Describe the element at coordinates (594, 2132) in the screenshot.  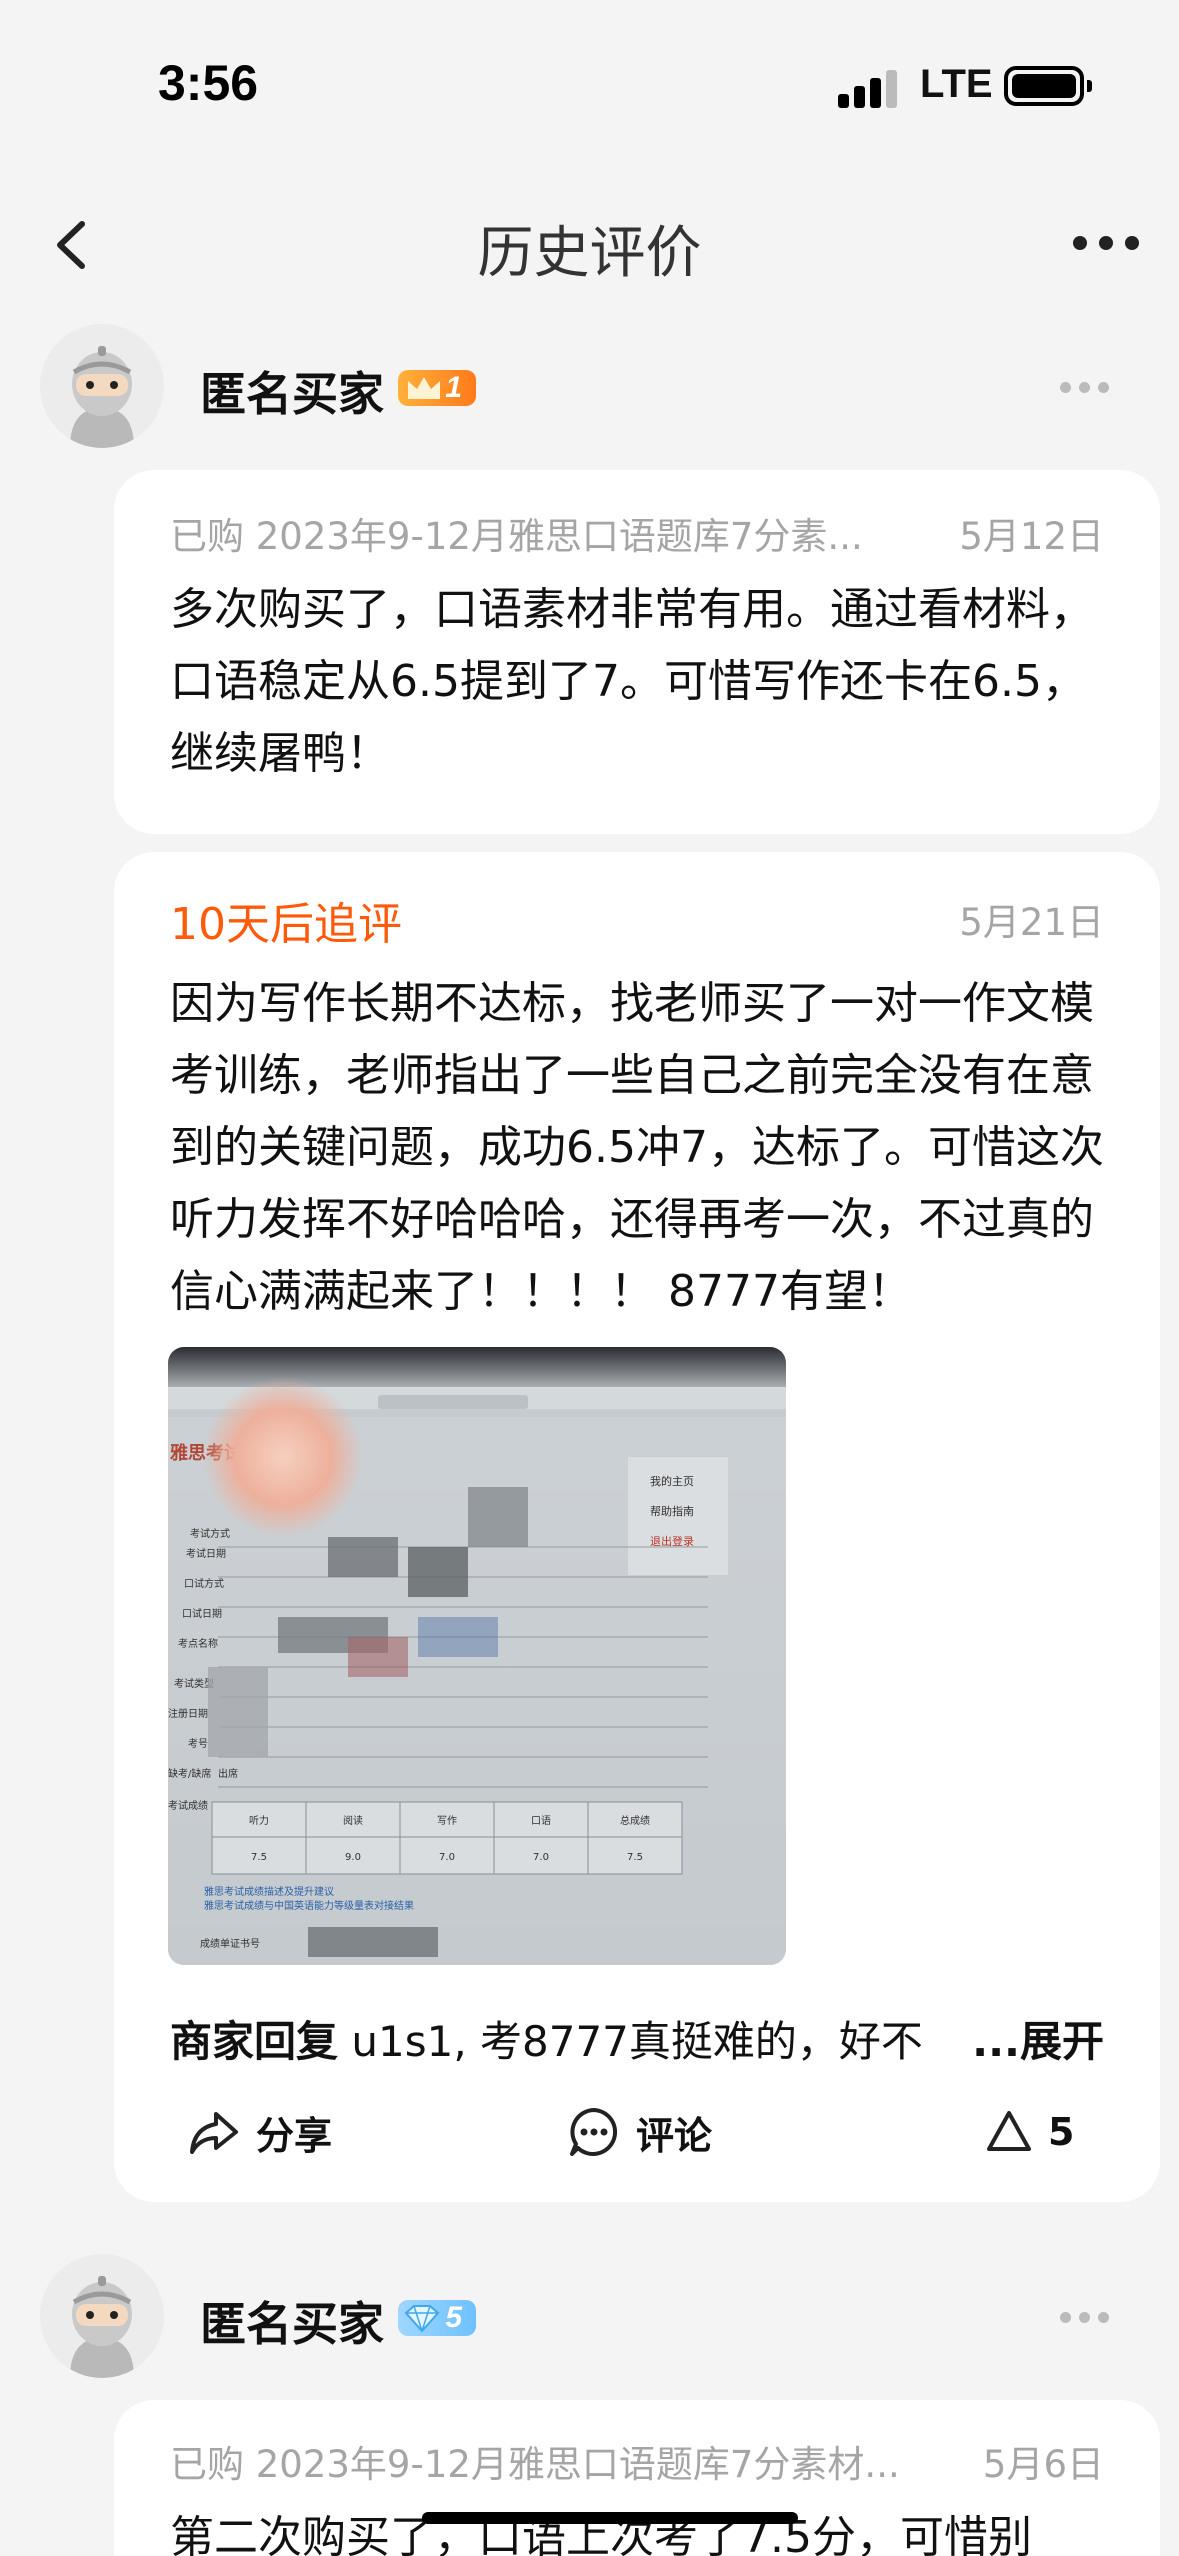
I see `comment-icon` at that location.